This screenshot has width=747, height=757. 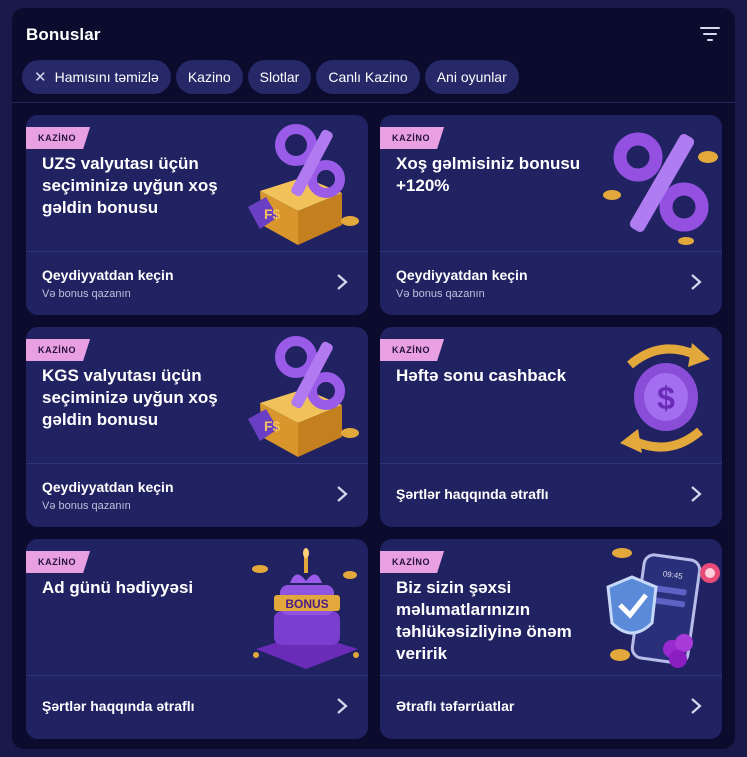 I want to click on bonus-title: Həftə sonu cashback, so click(x=481, y=375).